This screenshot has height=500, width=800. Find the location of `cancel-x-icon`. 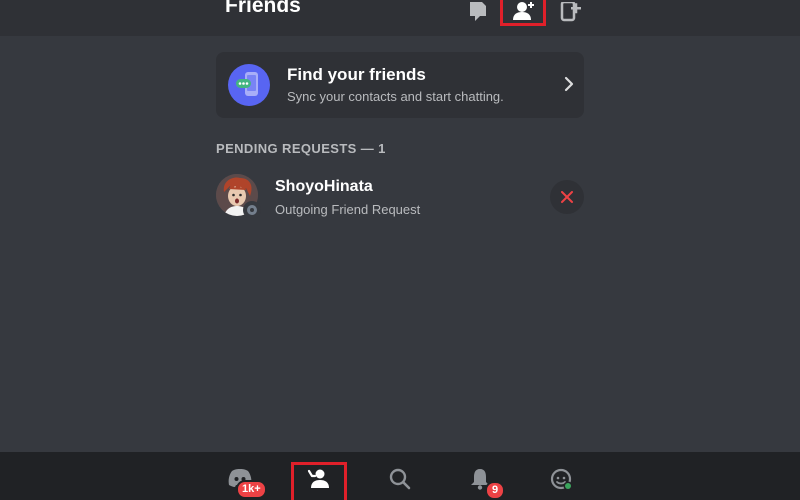

cancel-x-icon is located at coordinates (567, 197).